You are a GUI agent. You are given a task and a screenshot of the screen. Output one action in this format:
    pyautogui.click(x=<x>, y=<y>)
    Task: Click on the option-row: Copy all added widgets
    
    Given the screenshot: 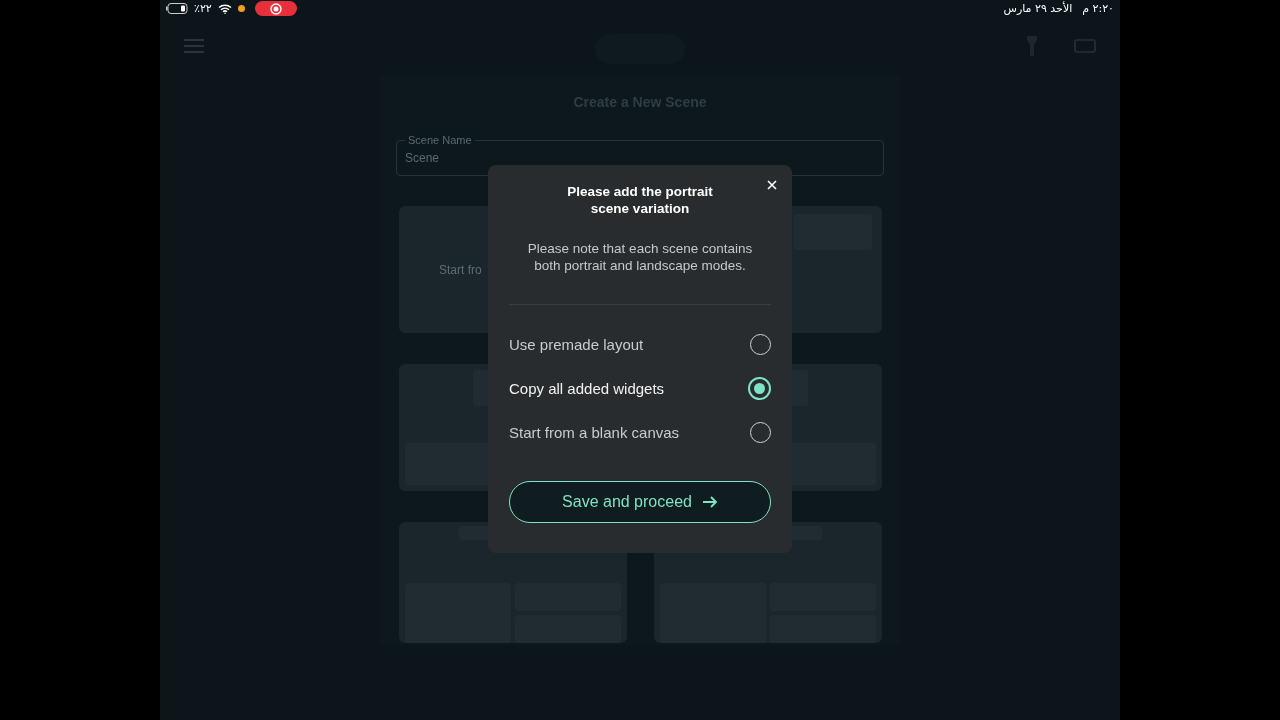 What is the action you would take?
    pyautogui.click(x=640, y=388)
    